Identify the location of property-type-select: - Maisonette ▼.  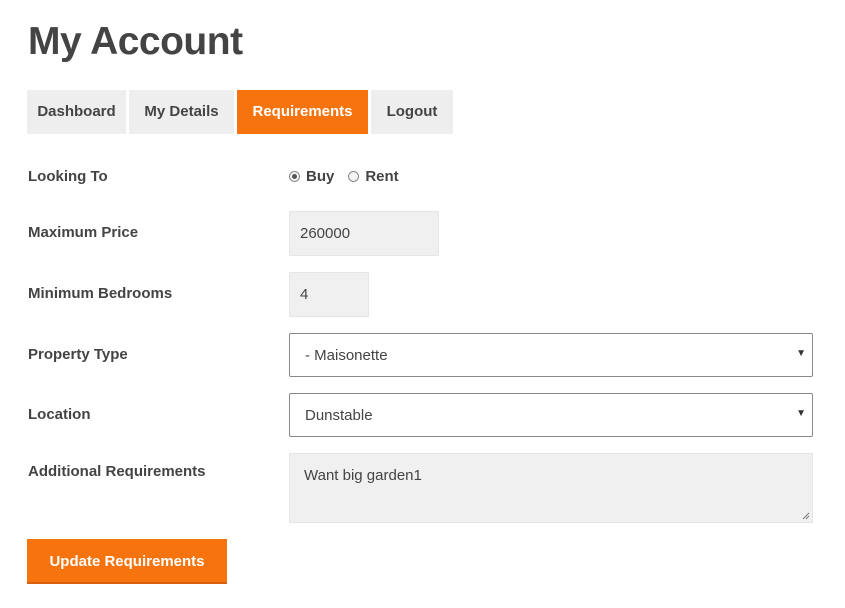
(551, 355).